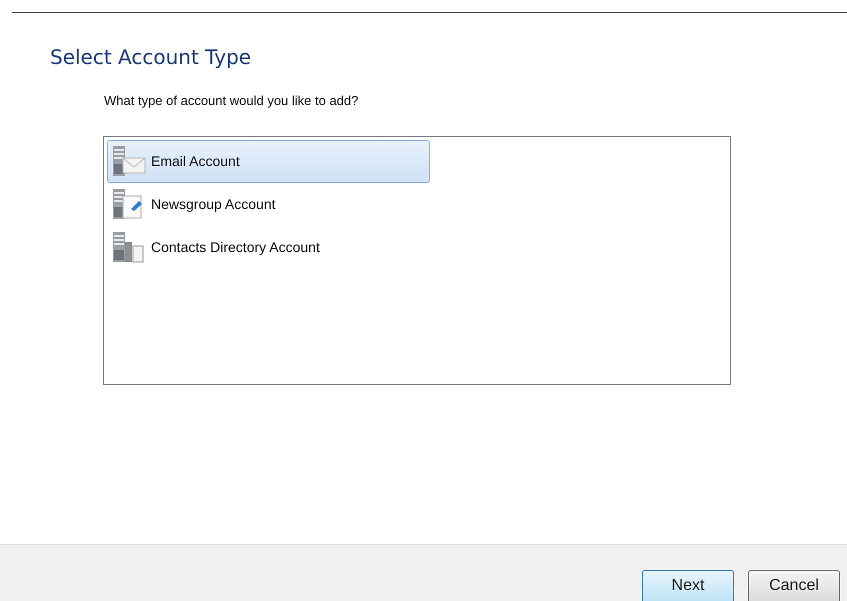  What do you see at coordinates (268, 161) in the screenshot?
I see `account-type-item: Email Account` at bounding box center [268, 161].